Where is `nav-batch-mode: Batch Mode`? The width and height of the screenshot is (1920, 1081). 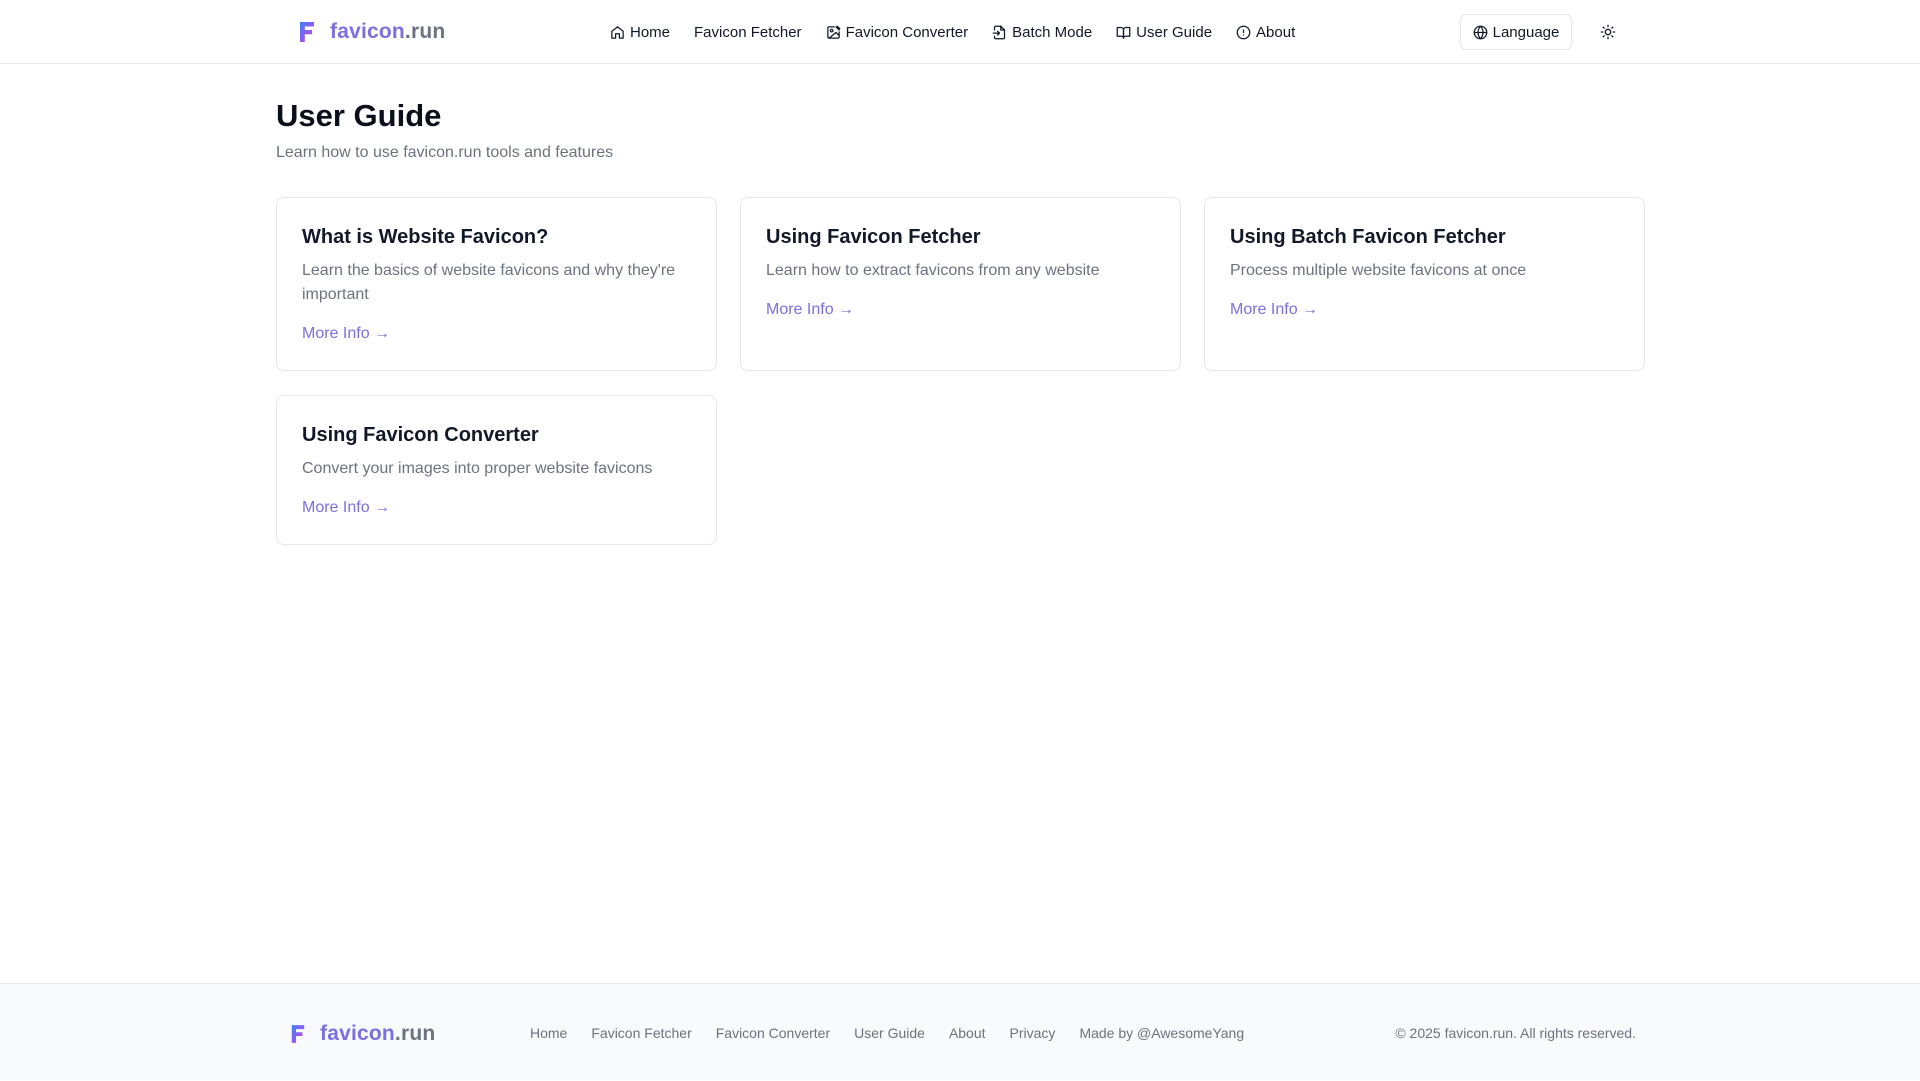
nav-batch-mode: Batch Mode is located at coordinates (1042, 32).